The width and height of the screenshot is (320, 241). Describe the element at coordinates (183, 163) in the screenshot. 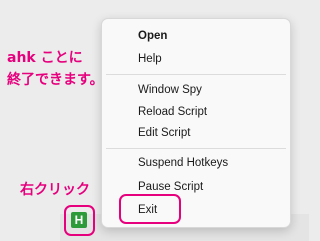

I see `menu-item-suspend-hotkeys: Suspend Hotkeys` at that location.